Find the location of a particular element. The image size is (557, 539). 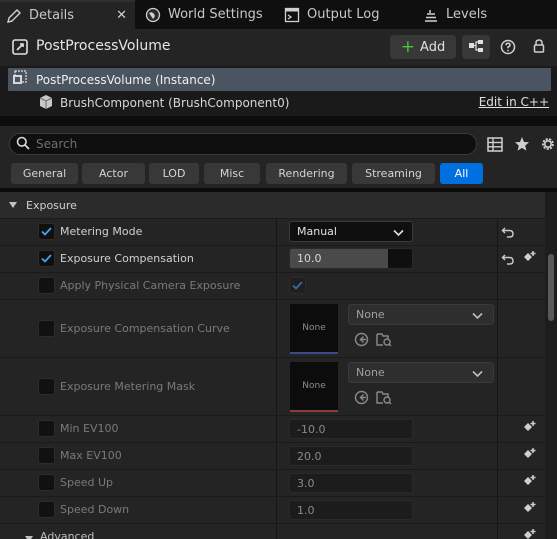

tab-output-log: Output Log is located at coordinates (344, 14).